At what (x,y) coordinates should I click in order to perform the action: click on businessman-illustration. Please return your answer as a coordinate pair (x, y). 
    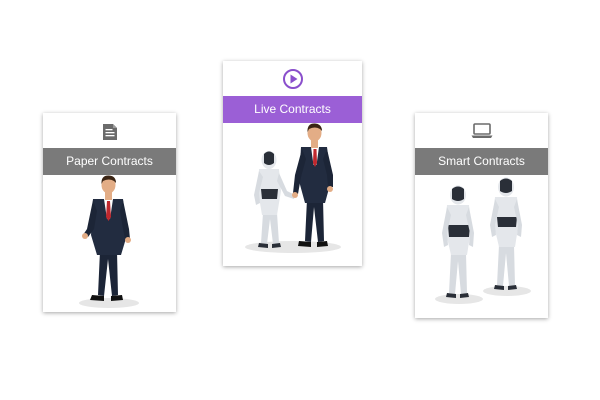
    Looking at the image, I should click on (109, 243).